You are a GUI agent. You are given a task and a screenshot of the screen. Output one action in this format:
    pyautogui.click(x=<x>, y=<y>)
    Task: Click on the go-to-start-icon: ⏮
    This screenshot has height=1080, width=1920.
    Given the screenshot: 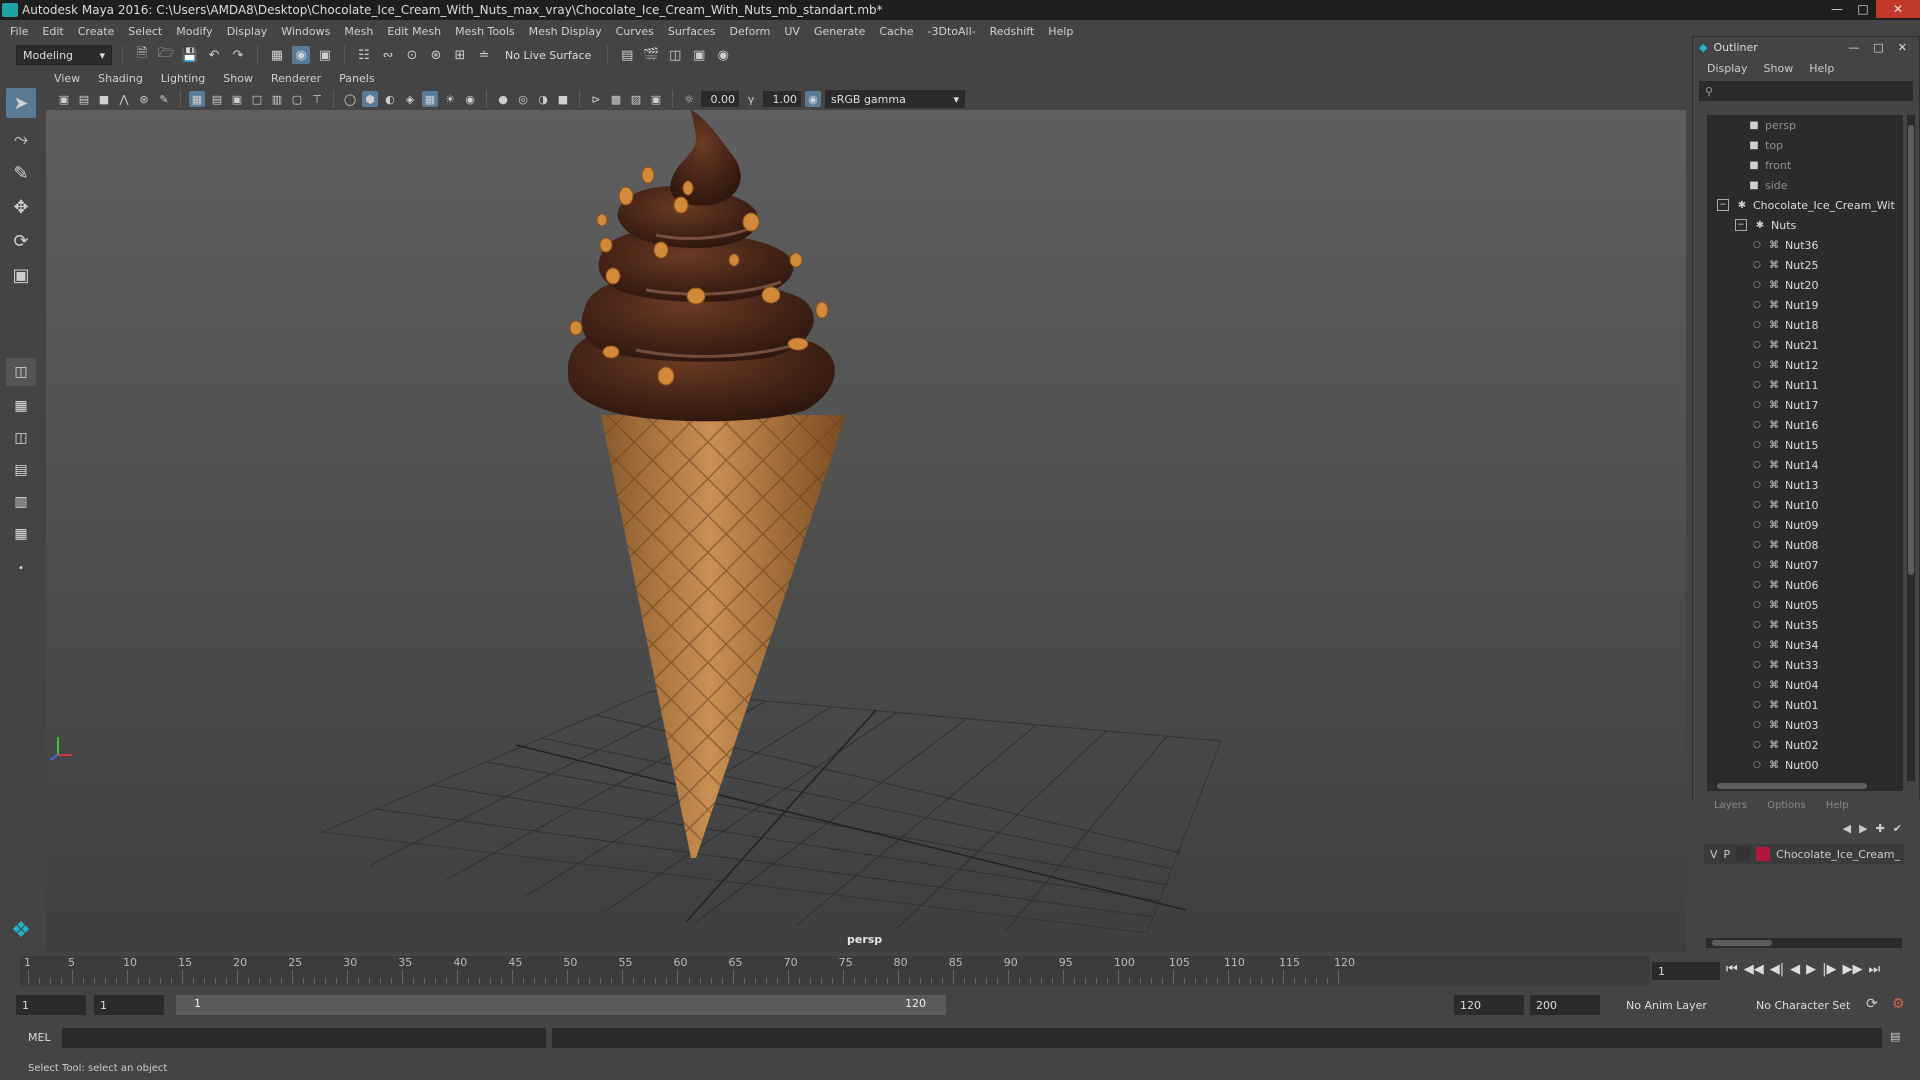 What is the action you would take?
    pyautogui.click(x=1732, y=969)
    